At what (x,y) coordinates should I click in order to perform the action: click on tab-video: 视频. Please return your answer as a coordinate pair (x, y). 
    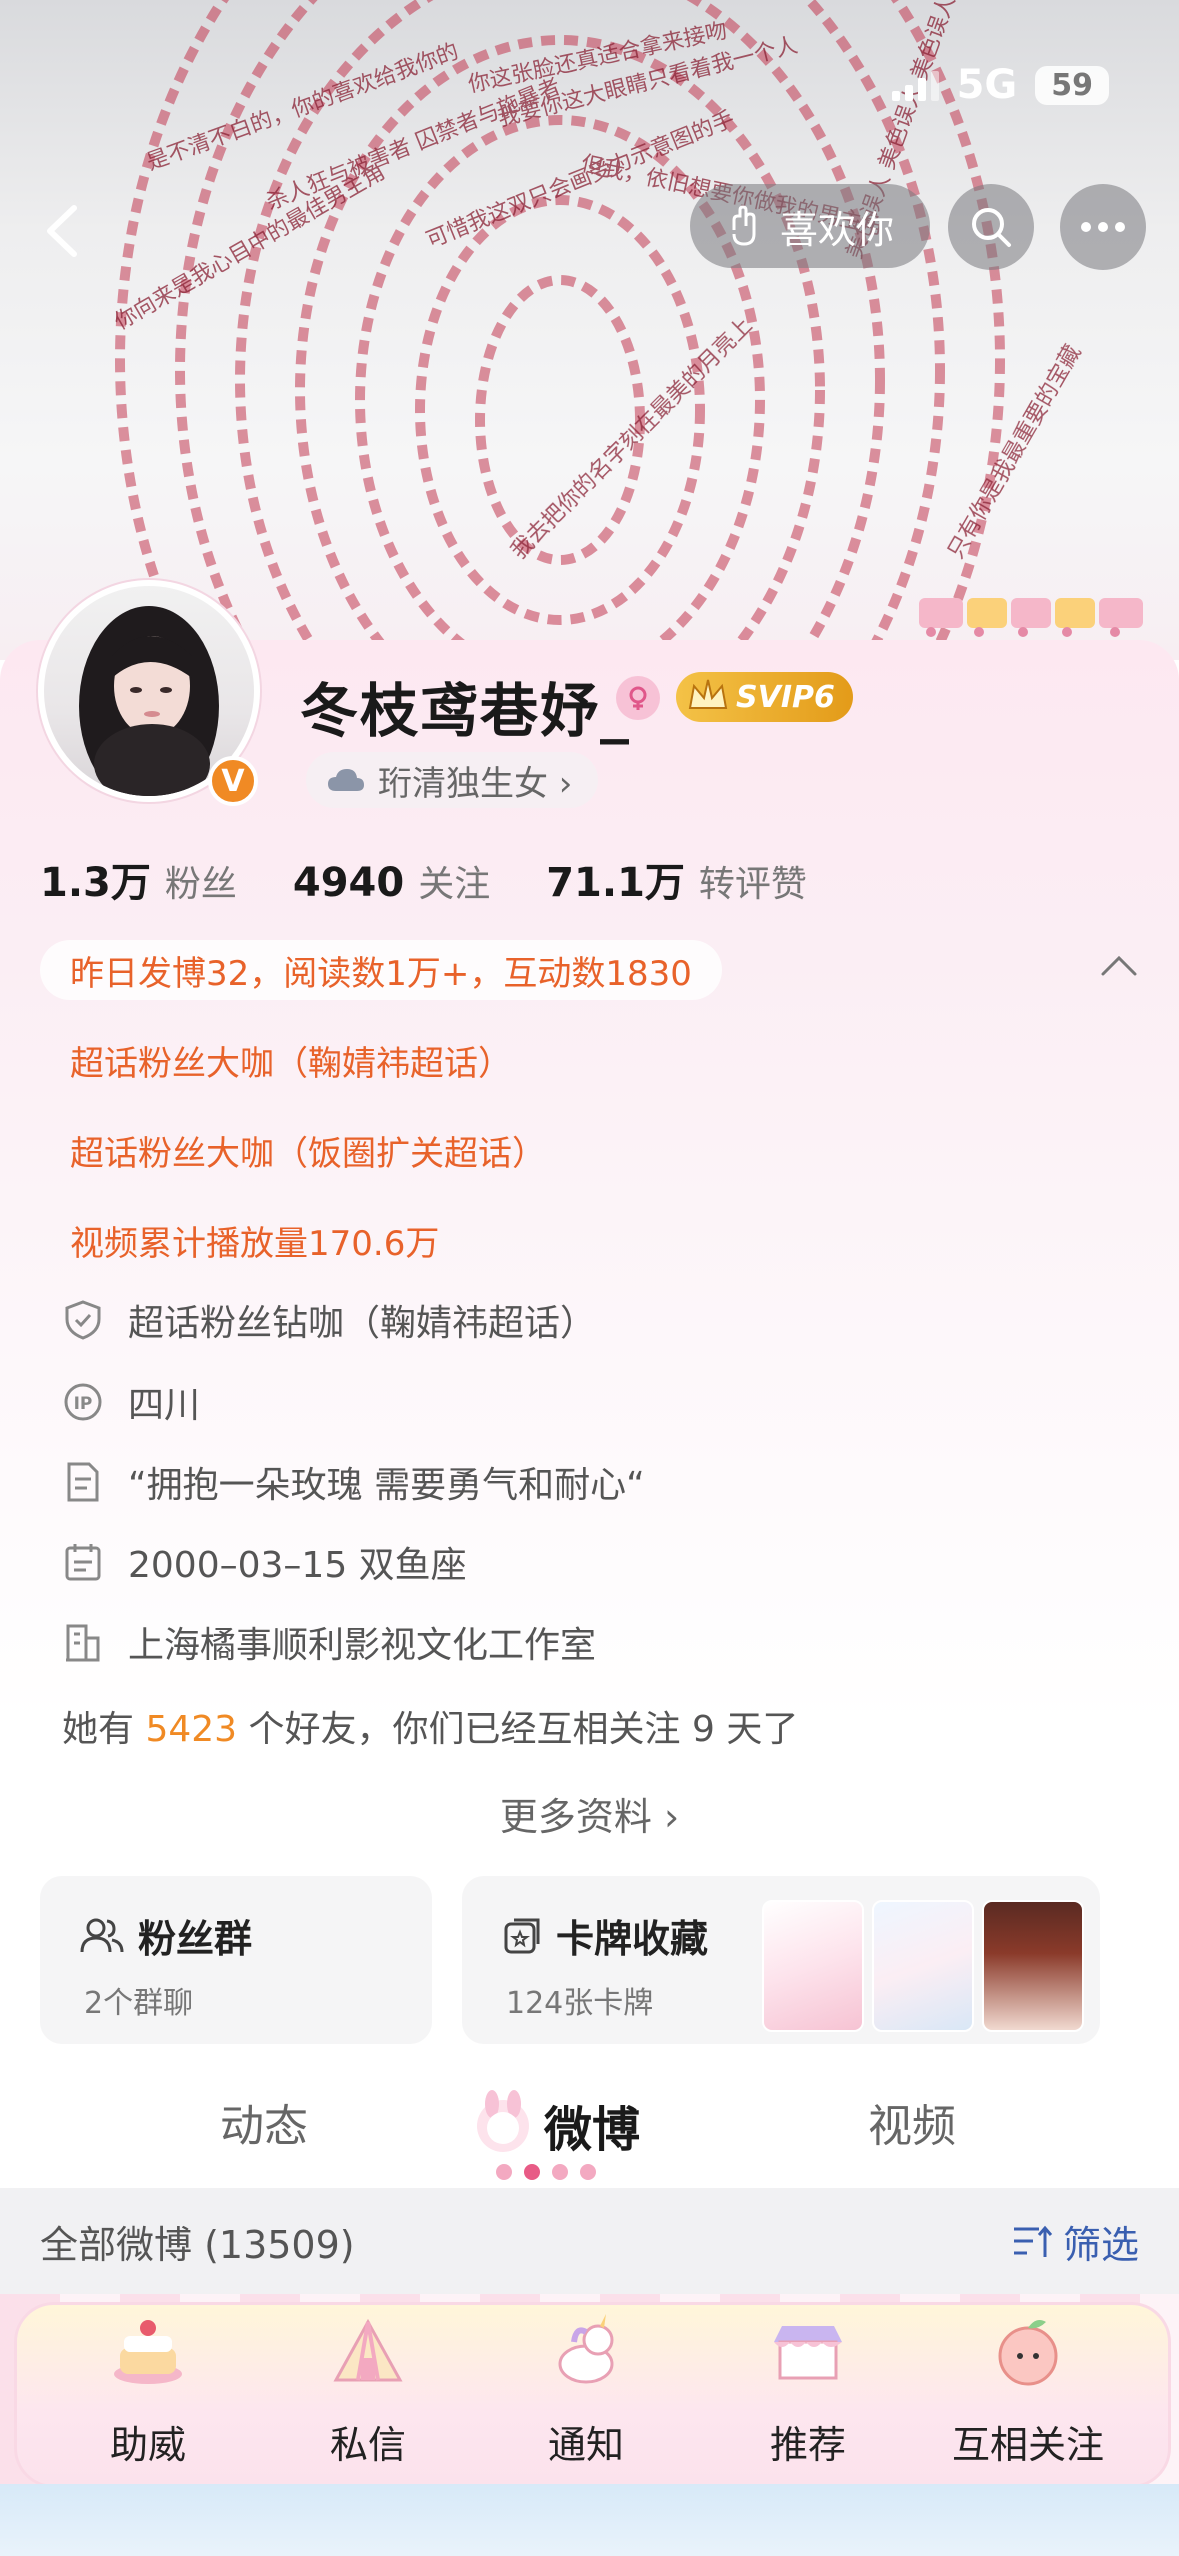
    Looking at the image, I should click on (912, 2122).